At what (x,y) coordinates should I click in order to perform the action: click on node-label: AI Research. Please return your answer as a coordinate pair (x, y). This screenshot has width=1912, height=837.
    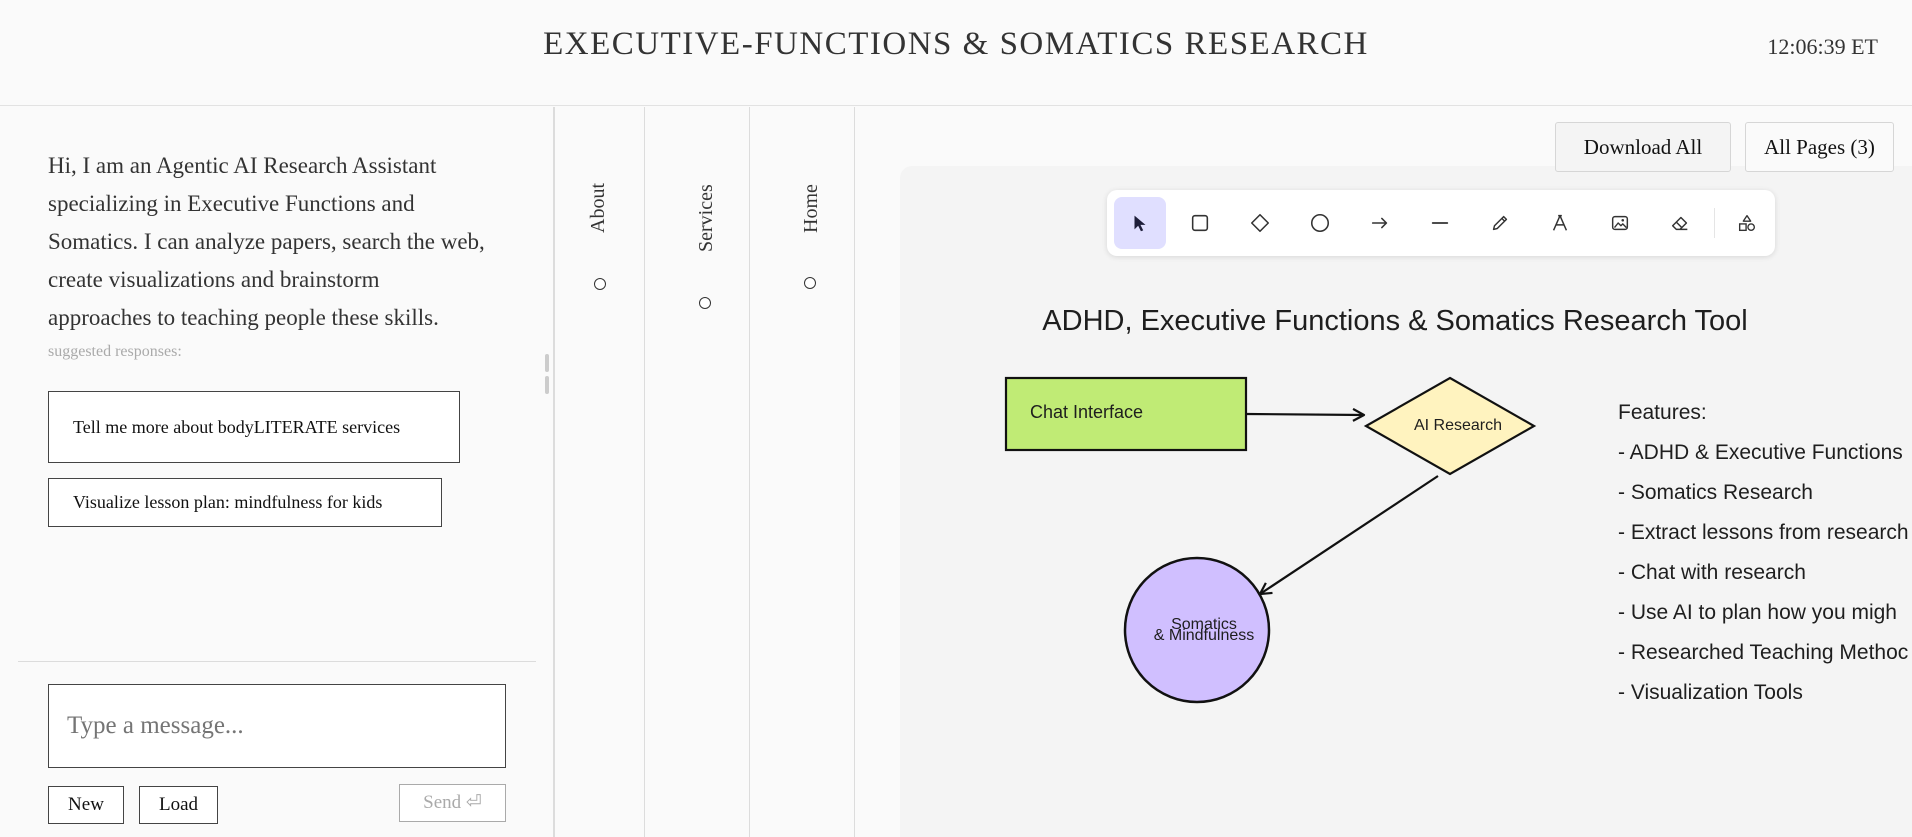
    Looking at the image, I should click on (1458, 425).